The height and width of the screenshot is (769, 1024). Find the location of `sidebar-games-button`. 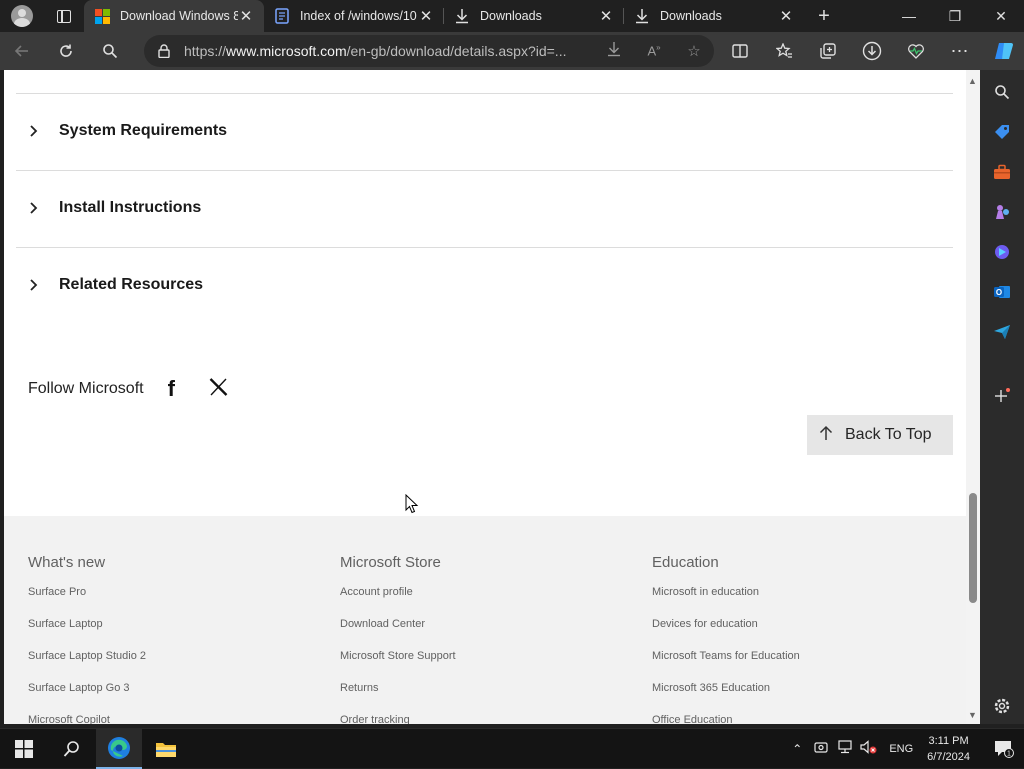

sidebar-games-button is located at coordinates (1002, 212).